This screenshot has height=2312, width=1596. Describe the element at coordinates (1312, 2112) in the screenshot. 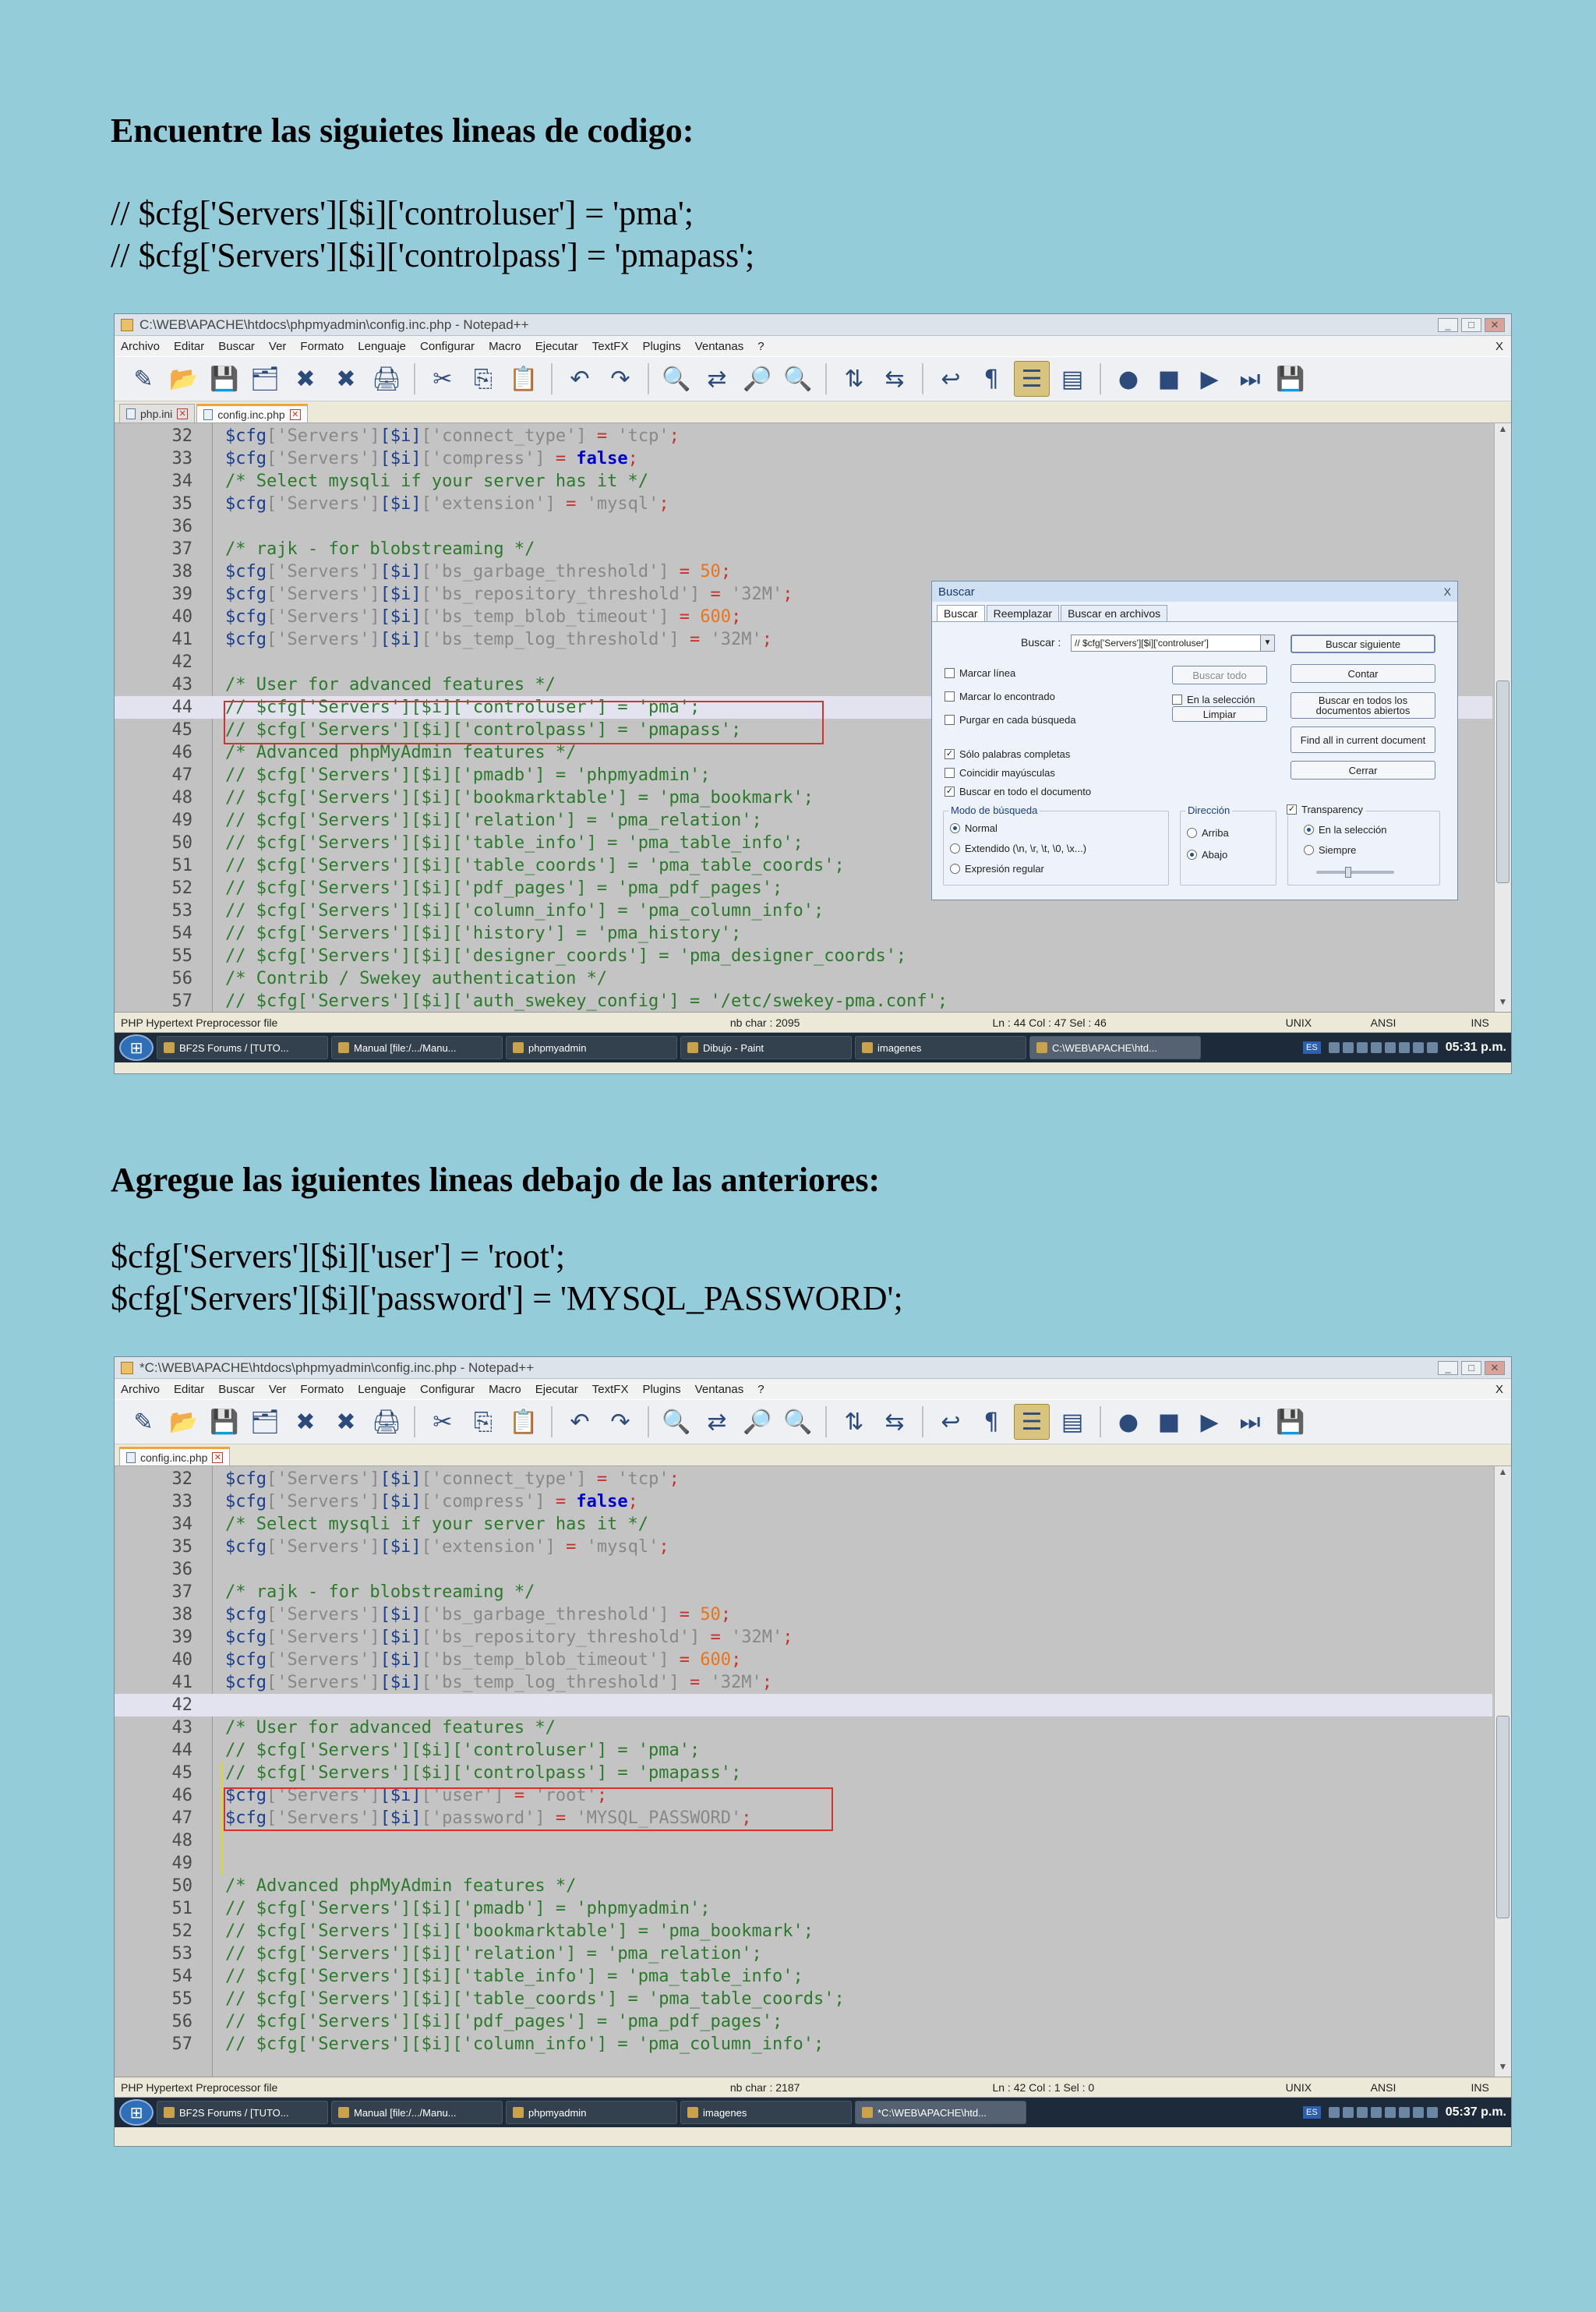

I see `language-indicator: ES` at that location.